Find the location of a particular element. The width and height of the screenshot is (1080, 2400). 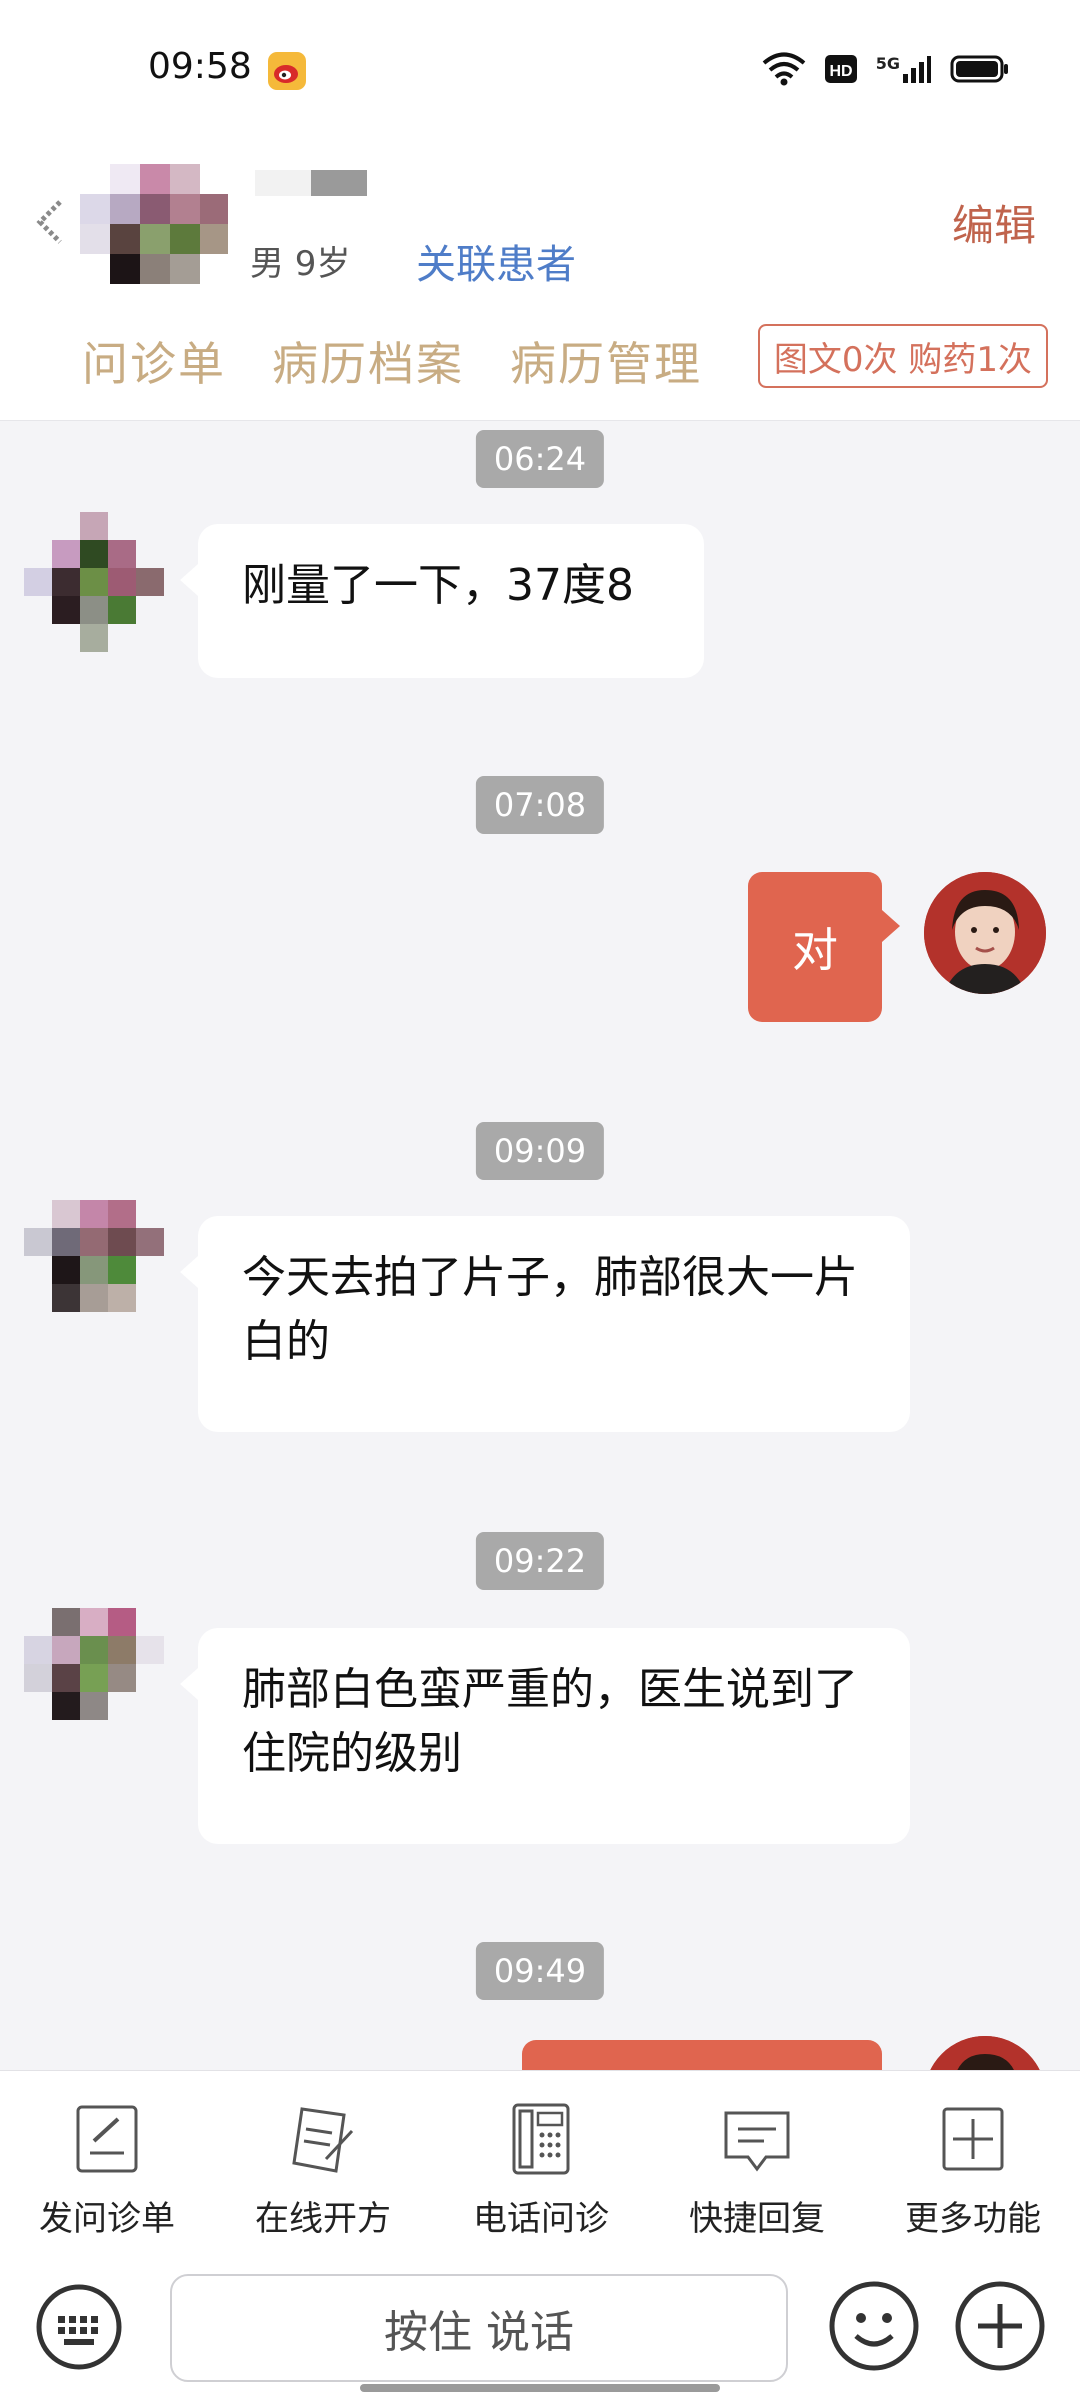

quick-reply-button: 快捷回复 is located at coordinates (757, 2170).